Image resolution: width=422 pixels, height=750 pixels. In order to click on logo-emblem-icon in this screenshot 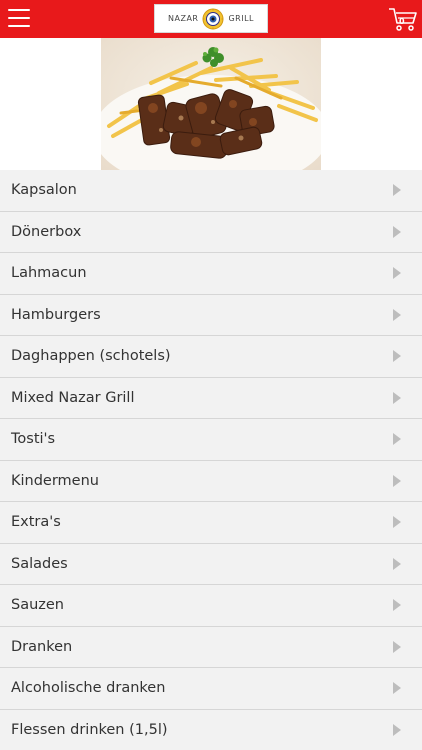, I will do `click(213, 18)`.